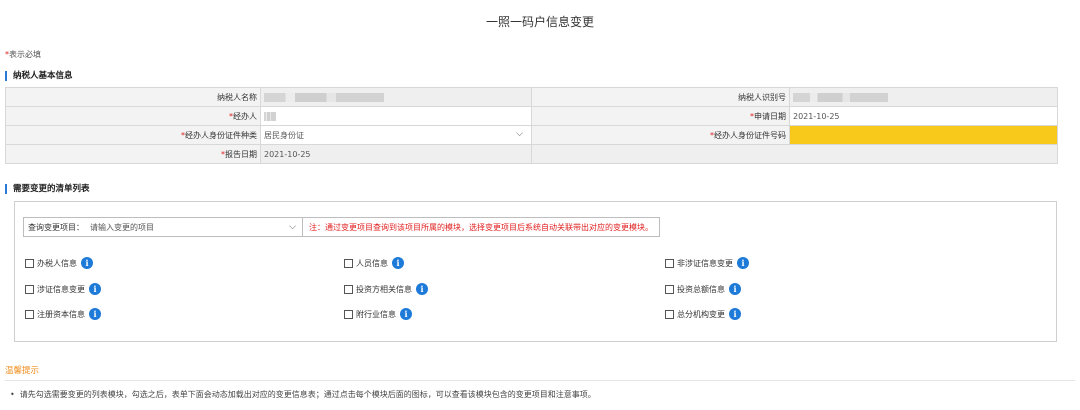  What do you see at coordinates (63, 289) in the screenshot?
I see `module-checkbox-license-change: 涉证信息变更 i` at bounding box center [63, 289].